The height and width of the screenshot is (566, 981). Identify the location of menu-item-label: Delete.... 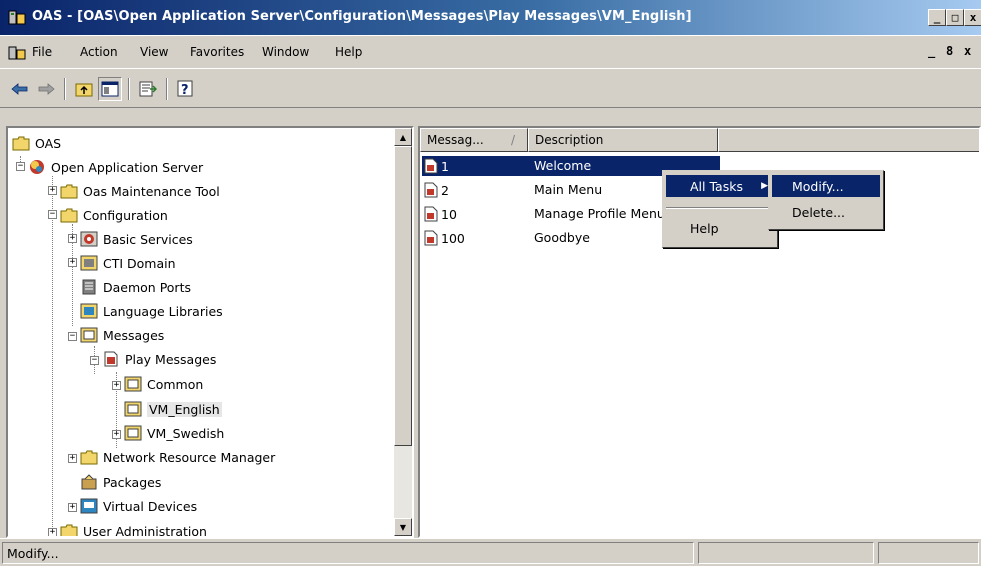
(818, 212).